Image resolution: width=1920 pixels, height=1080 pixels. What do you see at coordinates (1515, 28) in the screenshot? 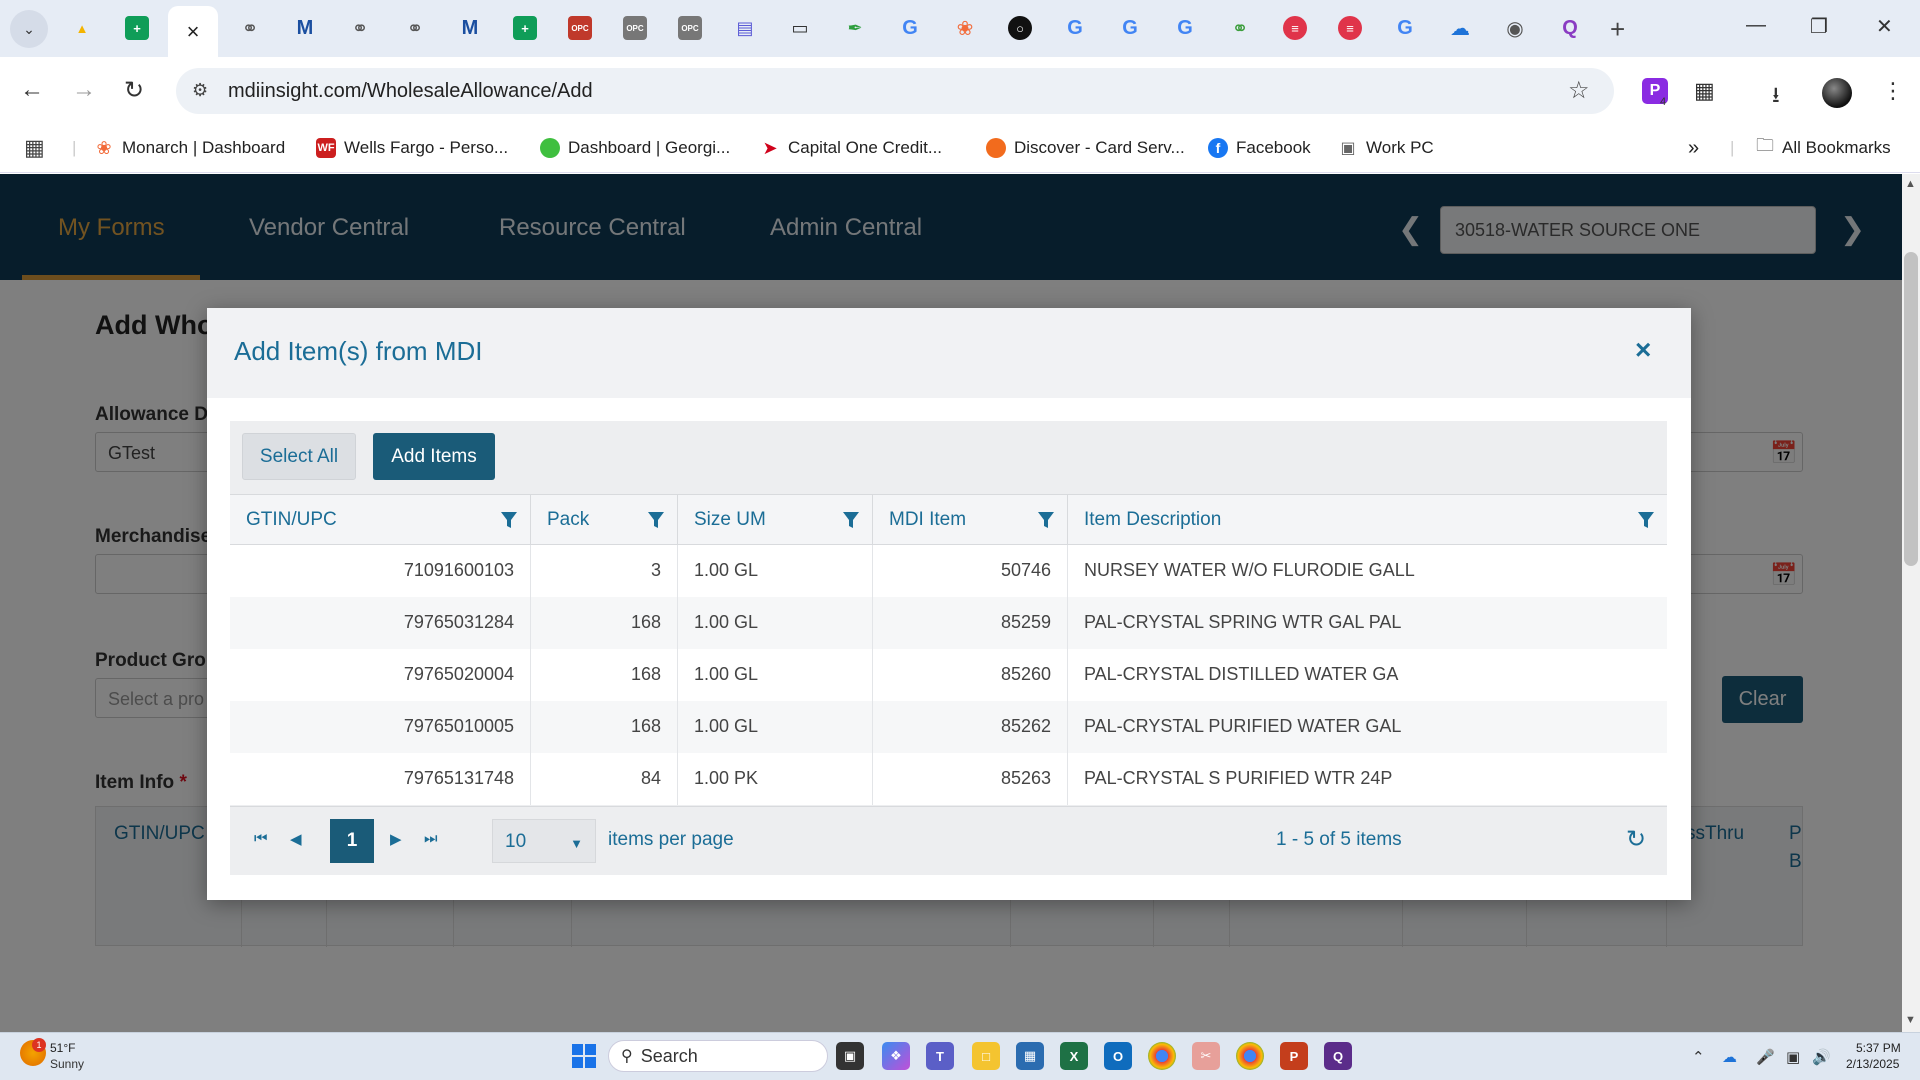
I see `chrome-tab-icon: ◉` at bounding box center [1515, 28].